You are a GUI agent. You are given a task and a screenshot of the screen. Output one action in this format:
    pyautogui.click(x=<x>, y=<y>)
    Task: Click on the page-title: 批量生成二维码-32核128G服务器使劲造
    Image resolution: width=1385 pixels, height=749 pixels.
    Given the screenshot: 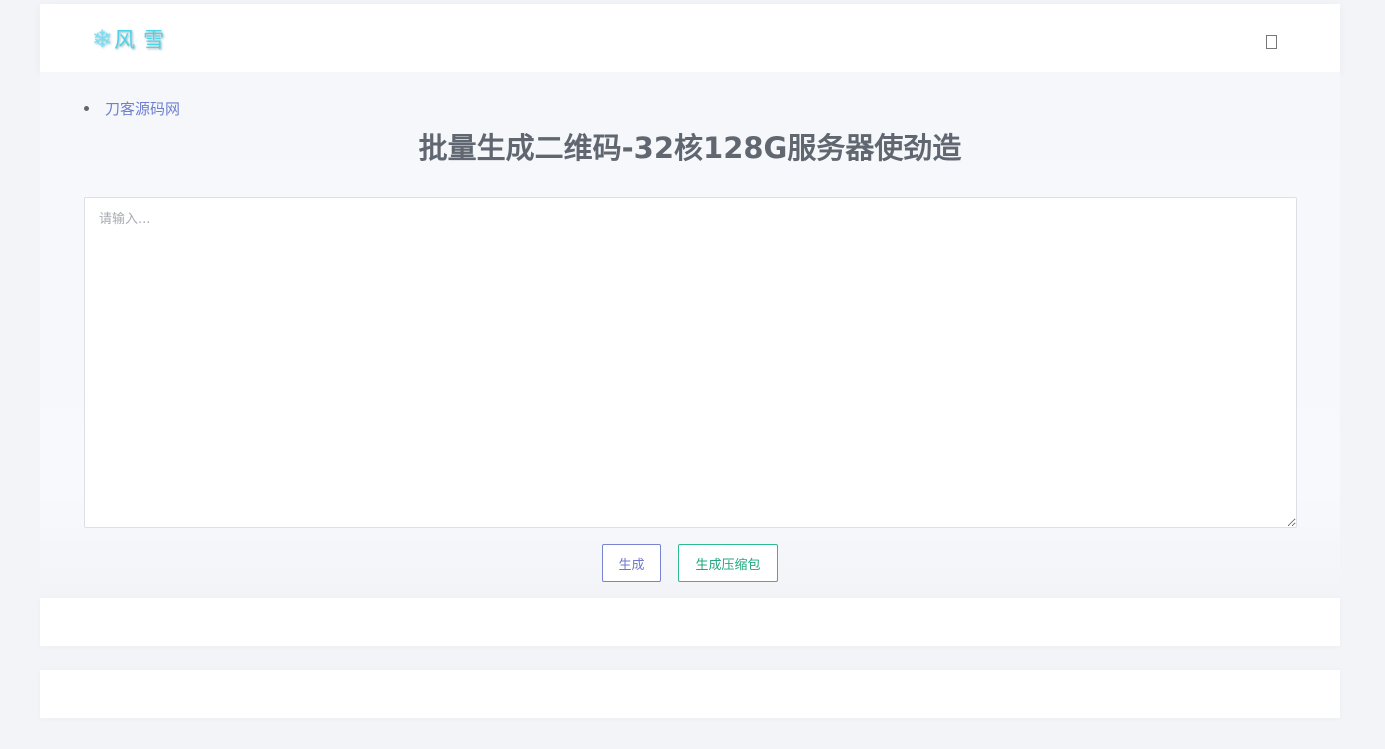 What is the action you would take?
    pyautogui.click(x=690, y=148)
    